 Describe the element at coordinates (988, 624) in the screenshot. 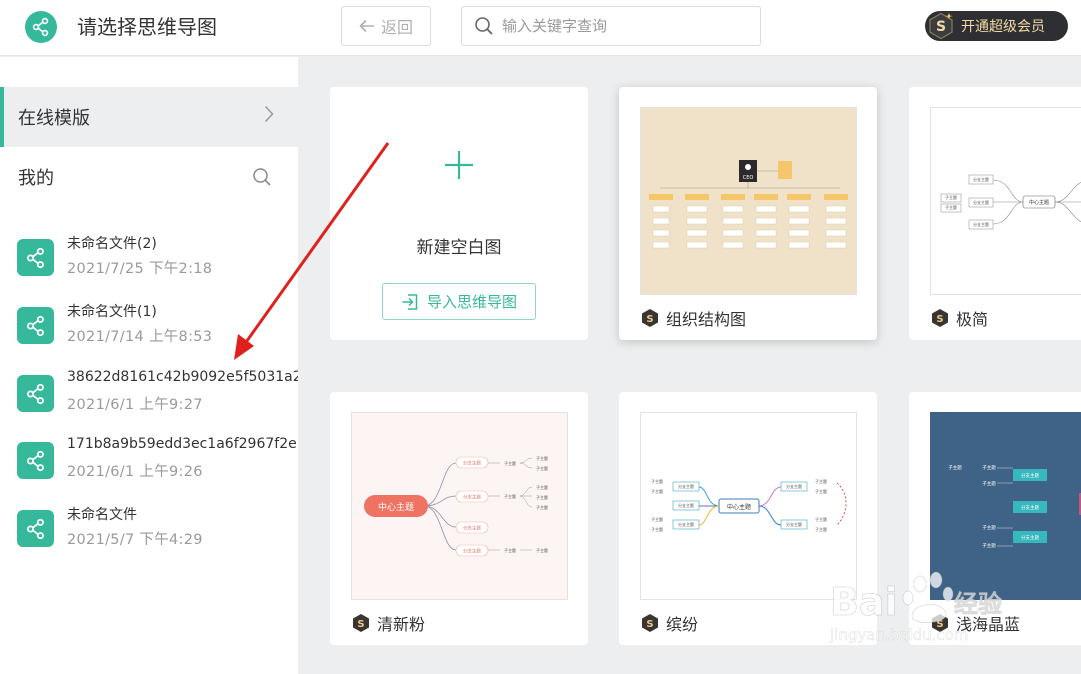

I see `template-name: 浅海晶蓝` at that location.